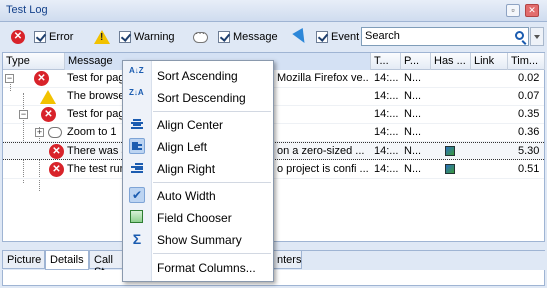 The image size is (547, 288). I want to click on warning-checkbox, so click(125, 37).